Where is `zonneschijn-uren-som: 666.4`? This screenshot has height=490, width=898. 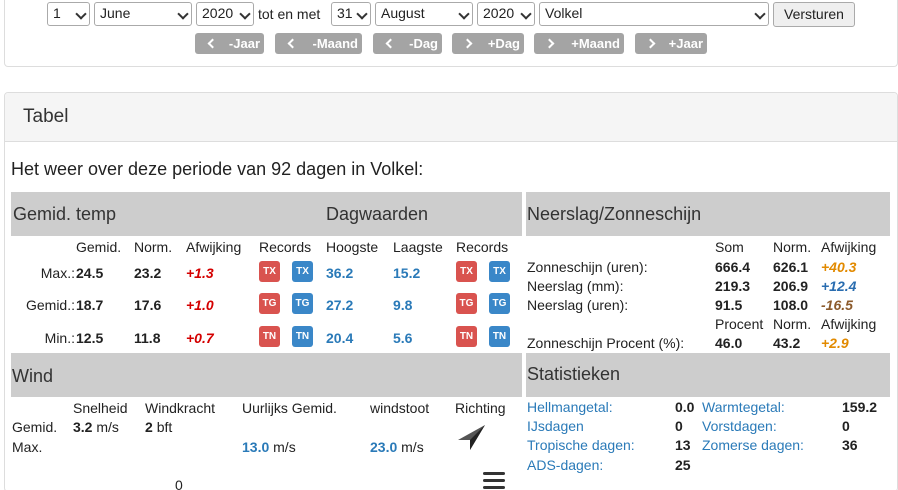
zonneschijn-uren-som: 666.4 is located at coordinates (733, 267).